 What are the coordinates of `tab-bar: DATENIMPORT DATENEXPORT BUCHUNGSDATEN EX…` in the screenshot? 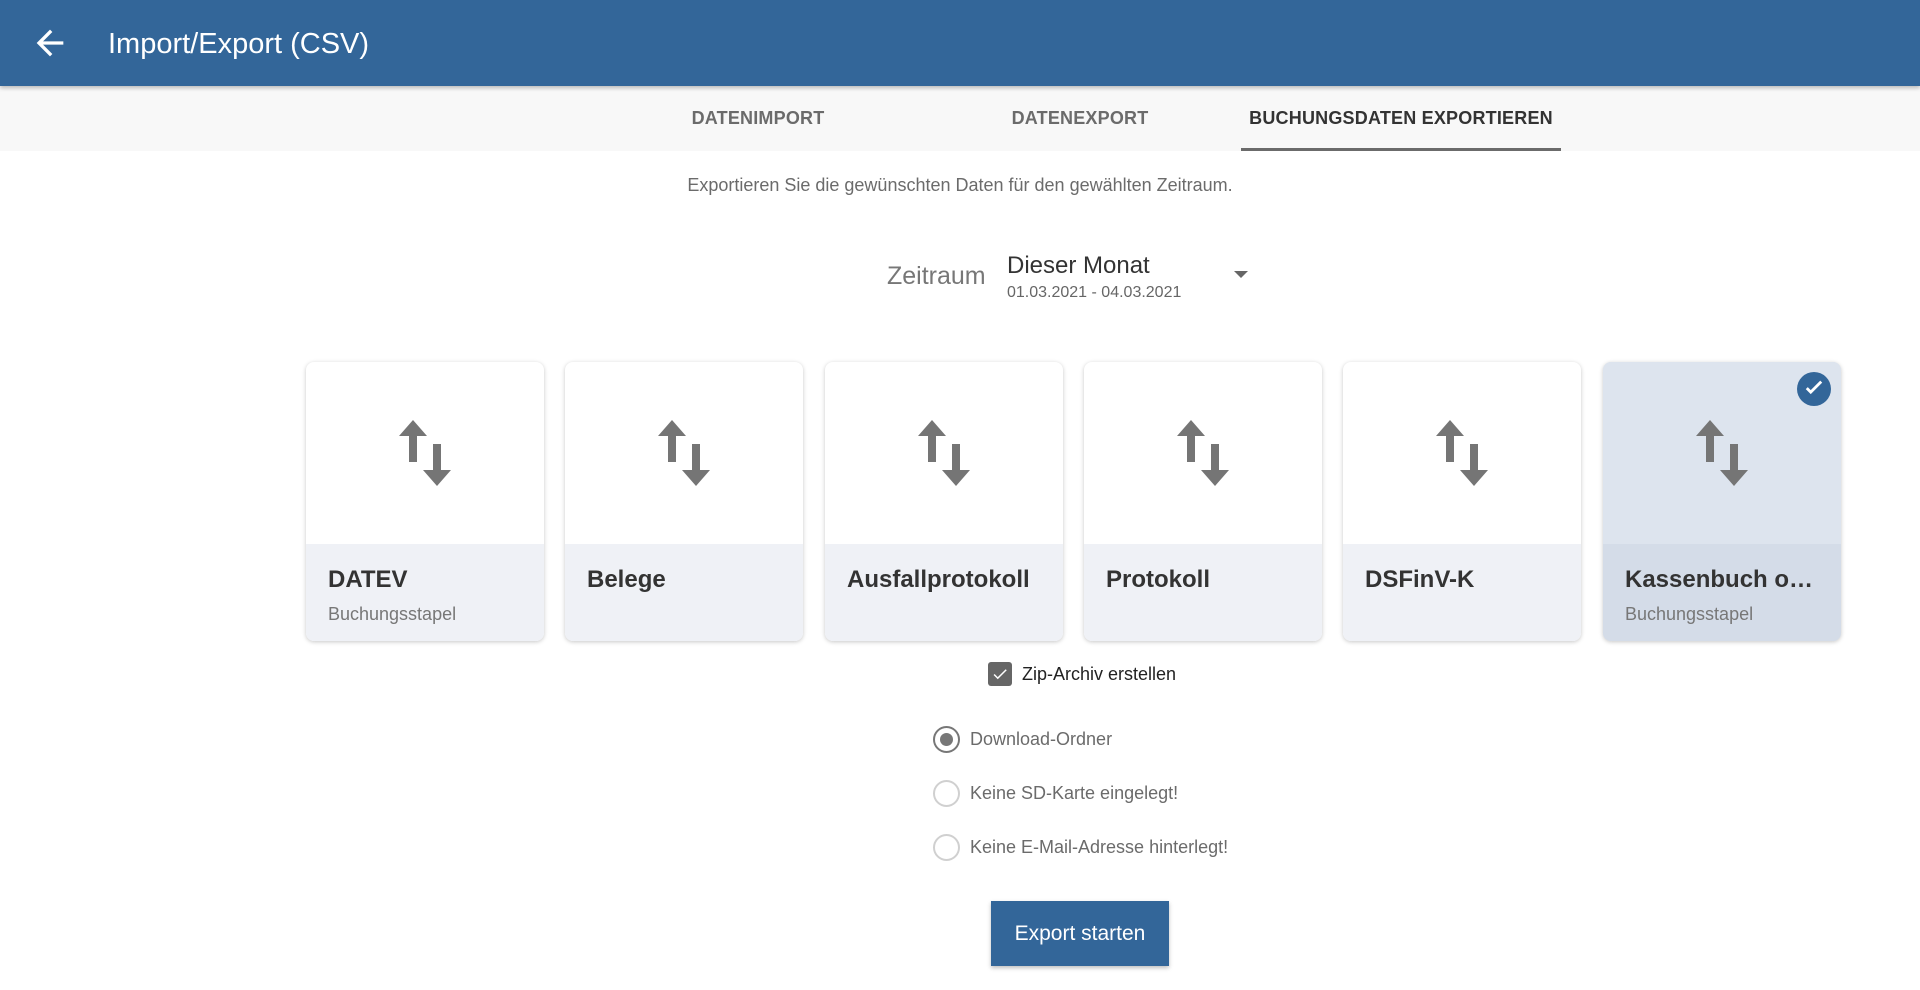 It's located at (960, 118).